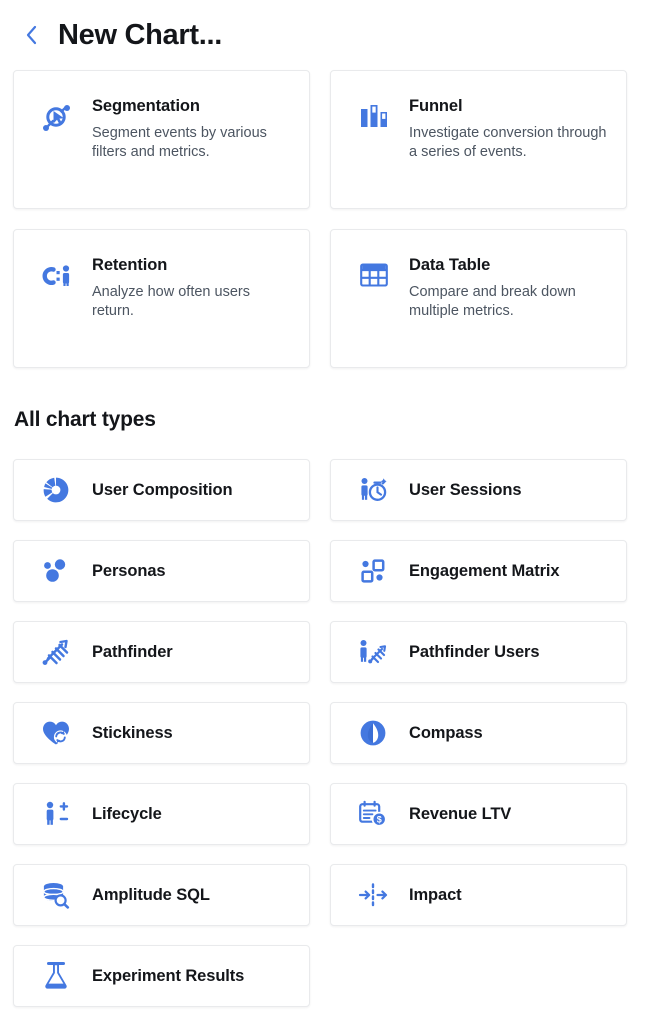  I want to click on experiment-results-icon, so click(56, 976).